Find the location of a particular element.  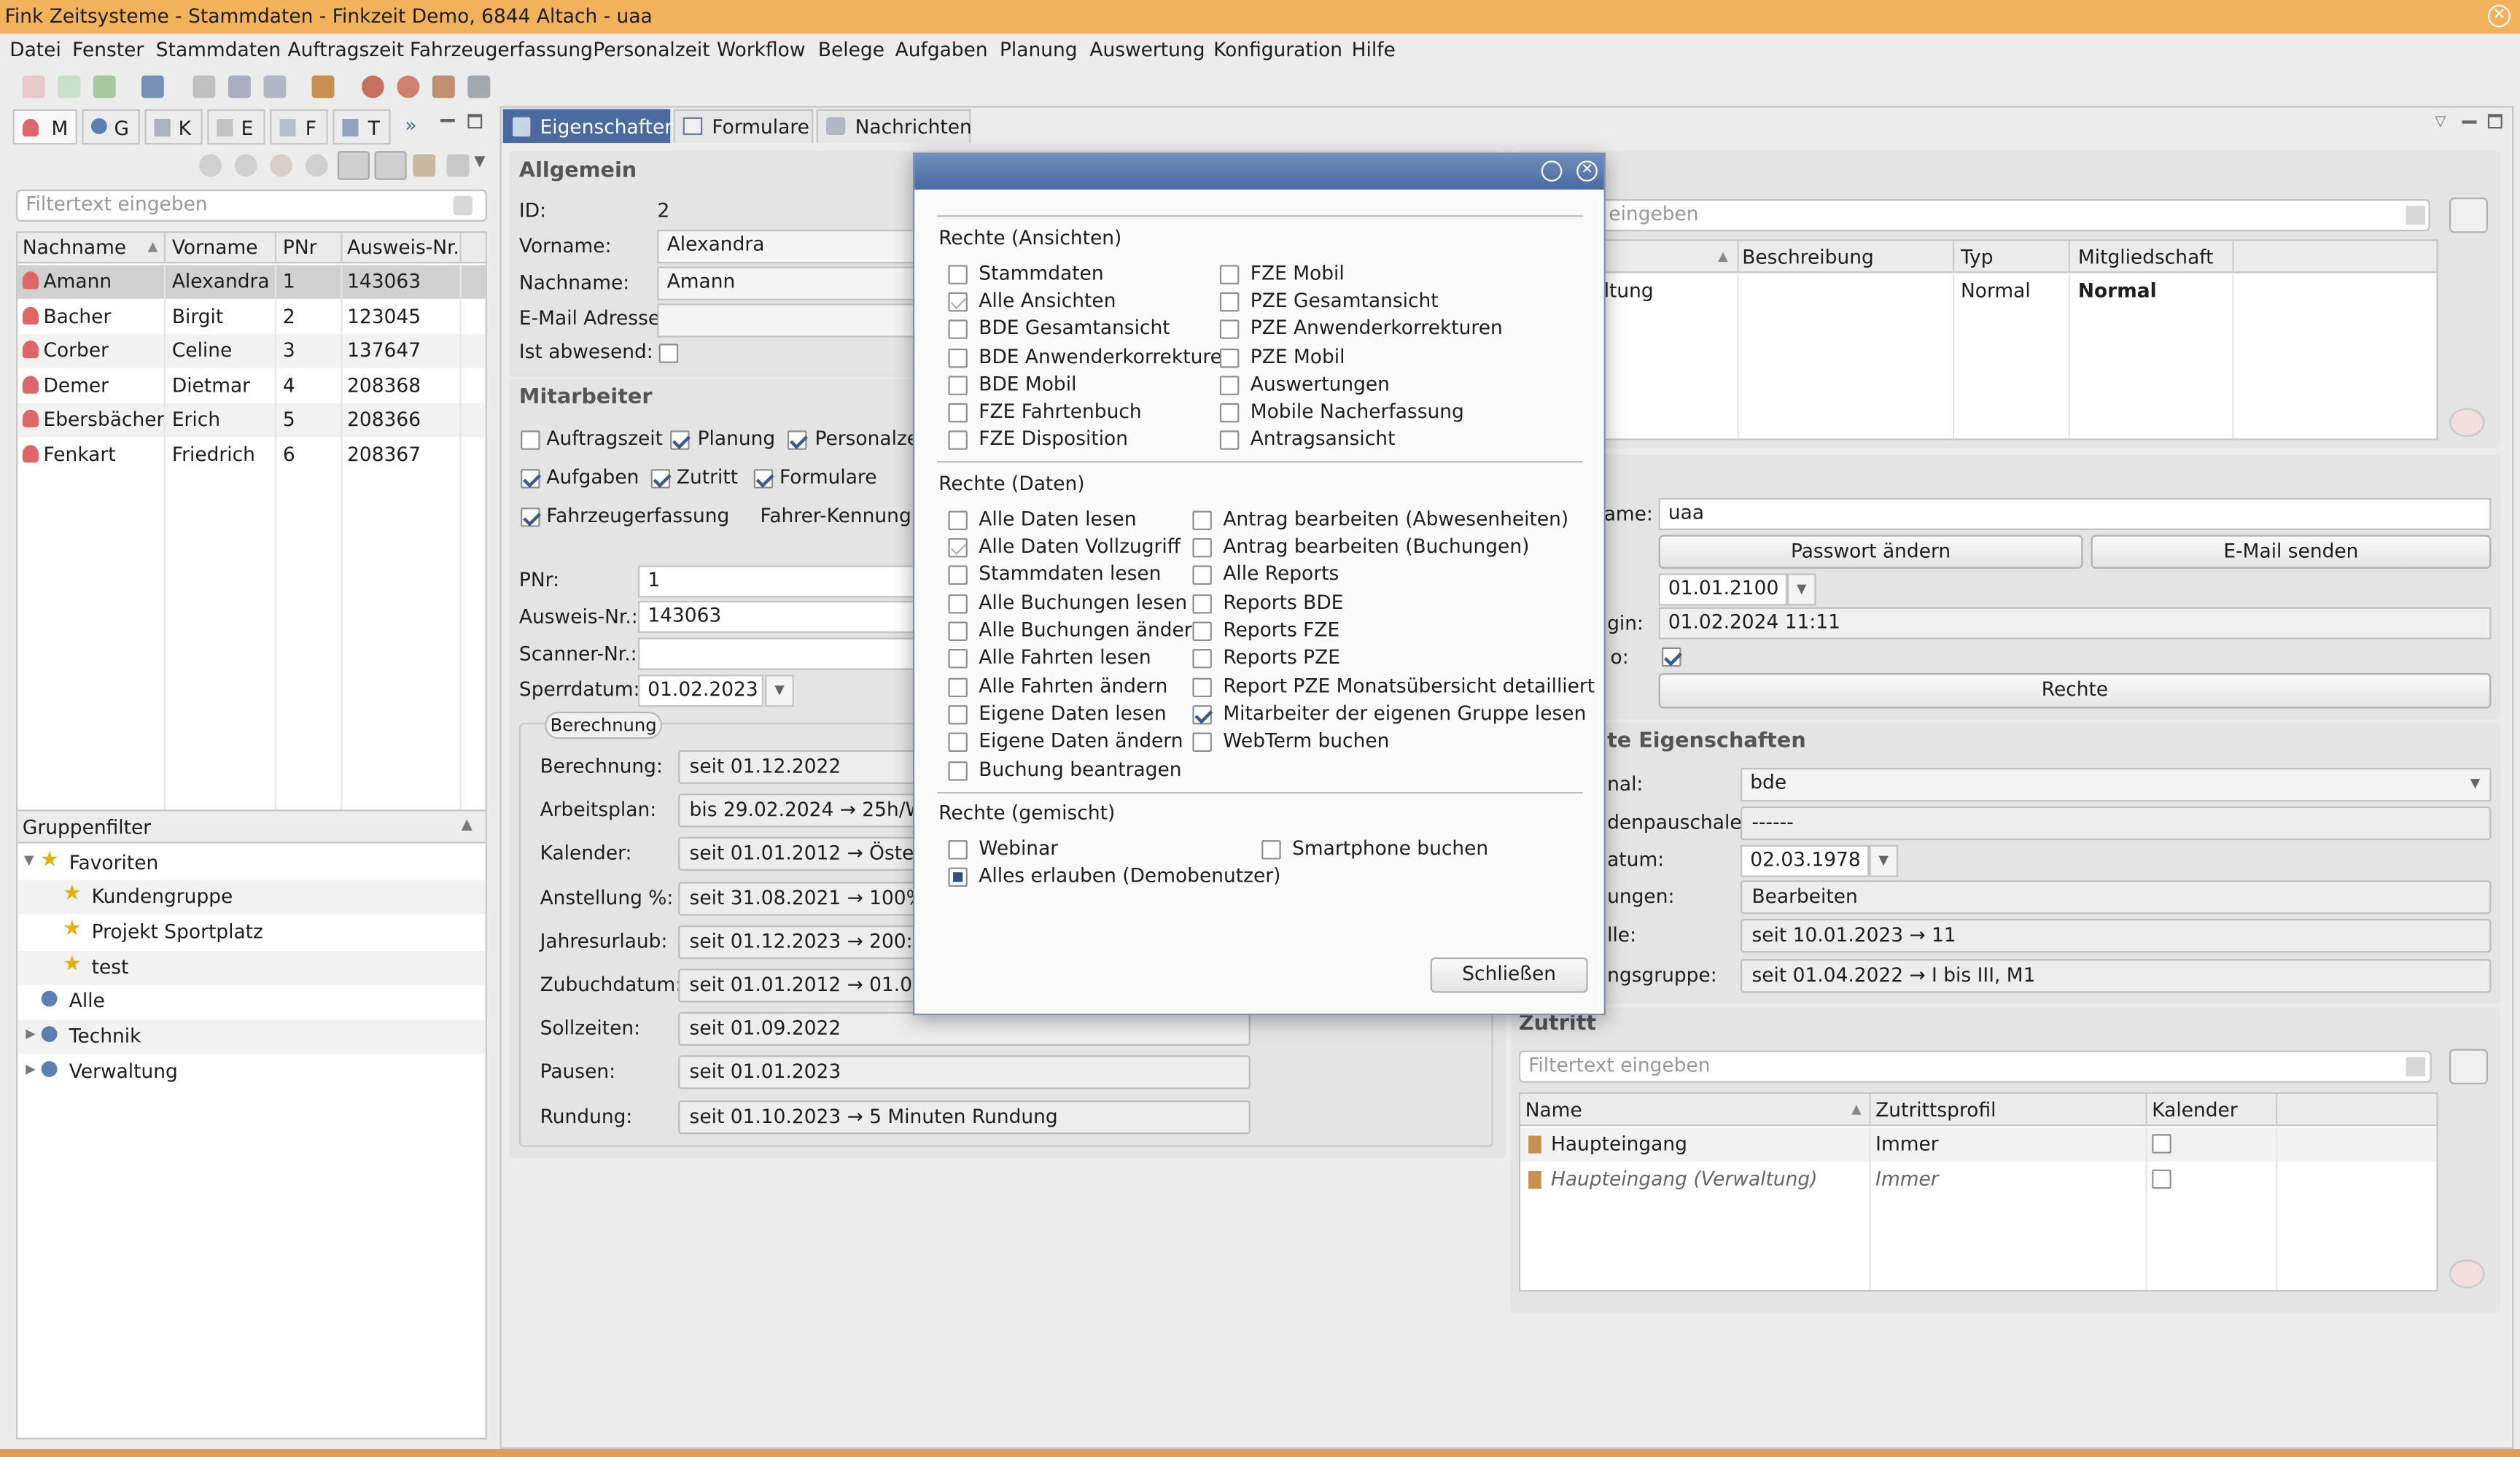

table-row: Haupteingang (Verwaltung) Immer is located at coordinates (1978, 1180).